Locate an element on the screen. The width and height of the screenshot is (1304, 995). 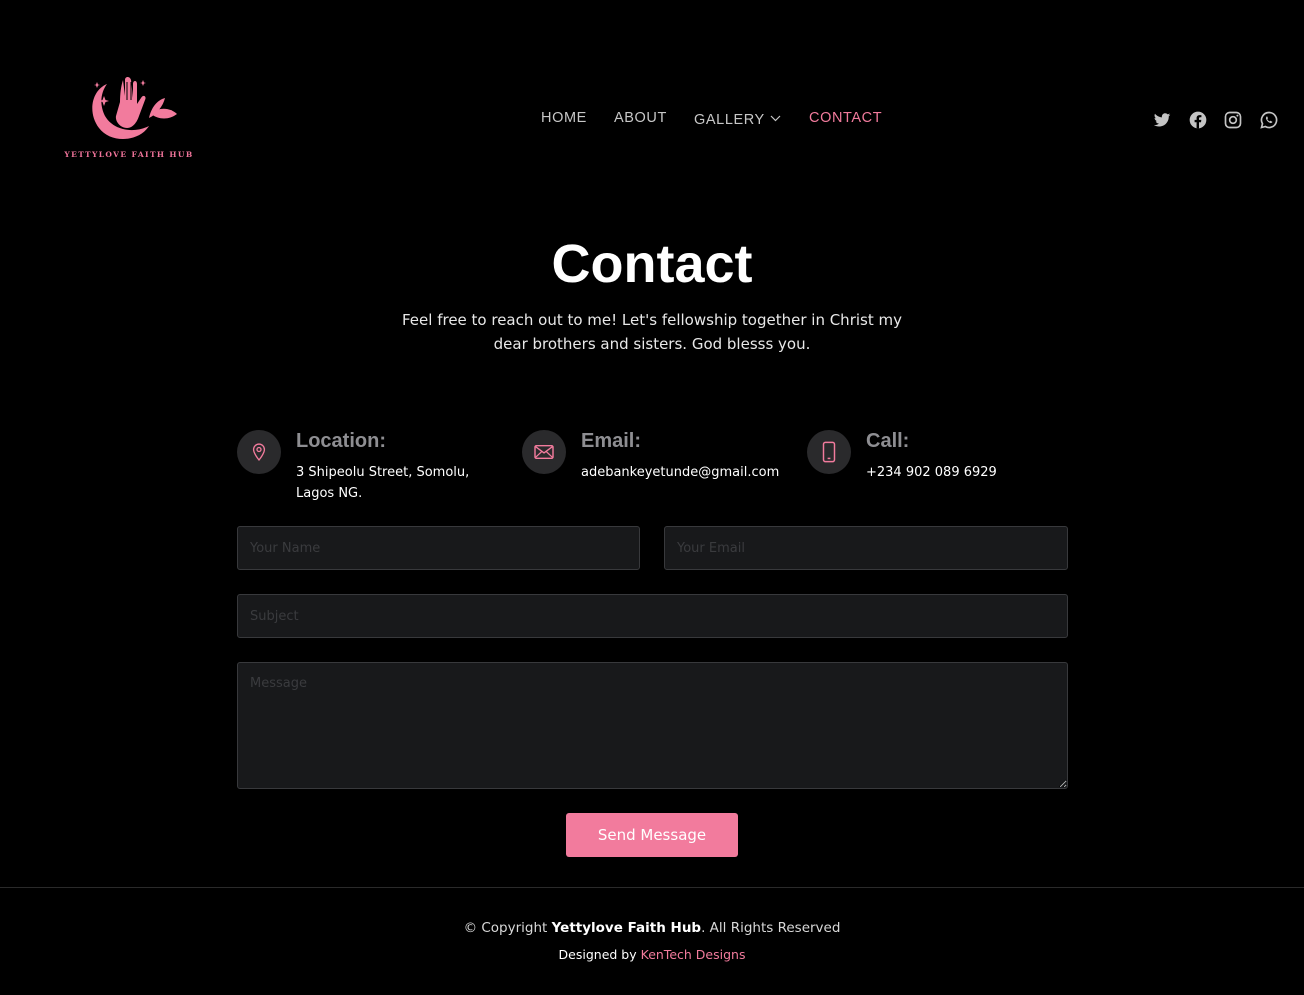
copyright-prefix: © Copyright is located at coordinates (505, 928).